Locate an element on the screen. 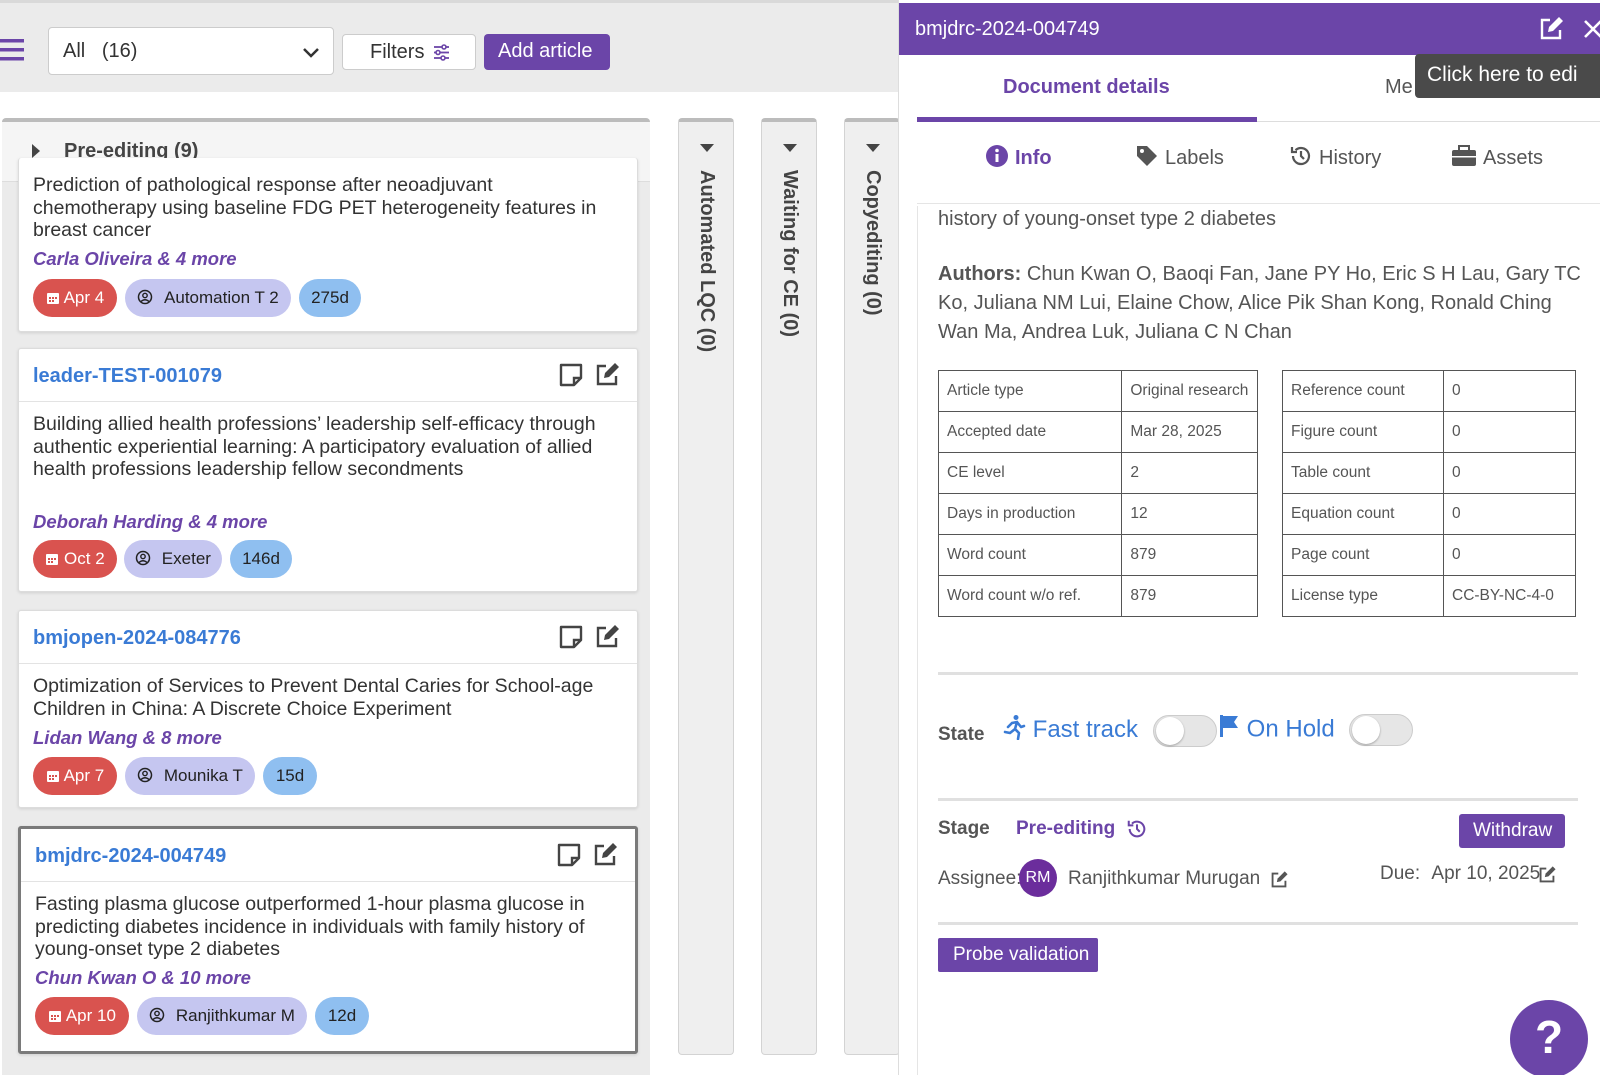 The width and height of the screenshot is (1600, 1075). subtab-info: Info is located at coordinates (1018, 158).